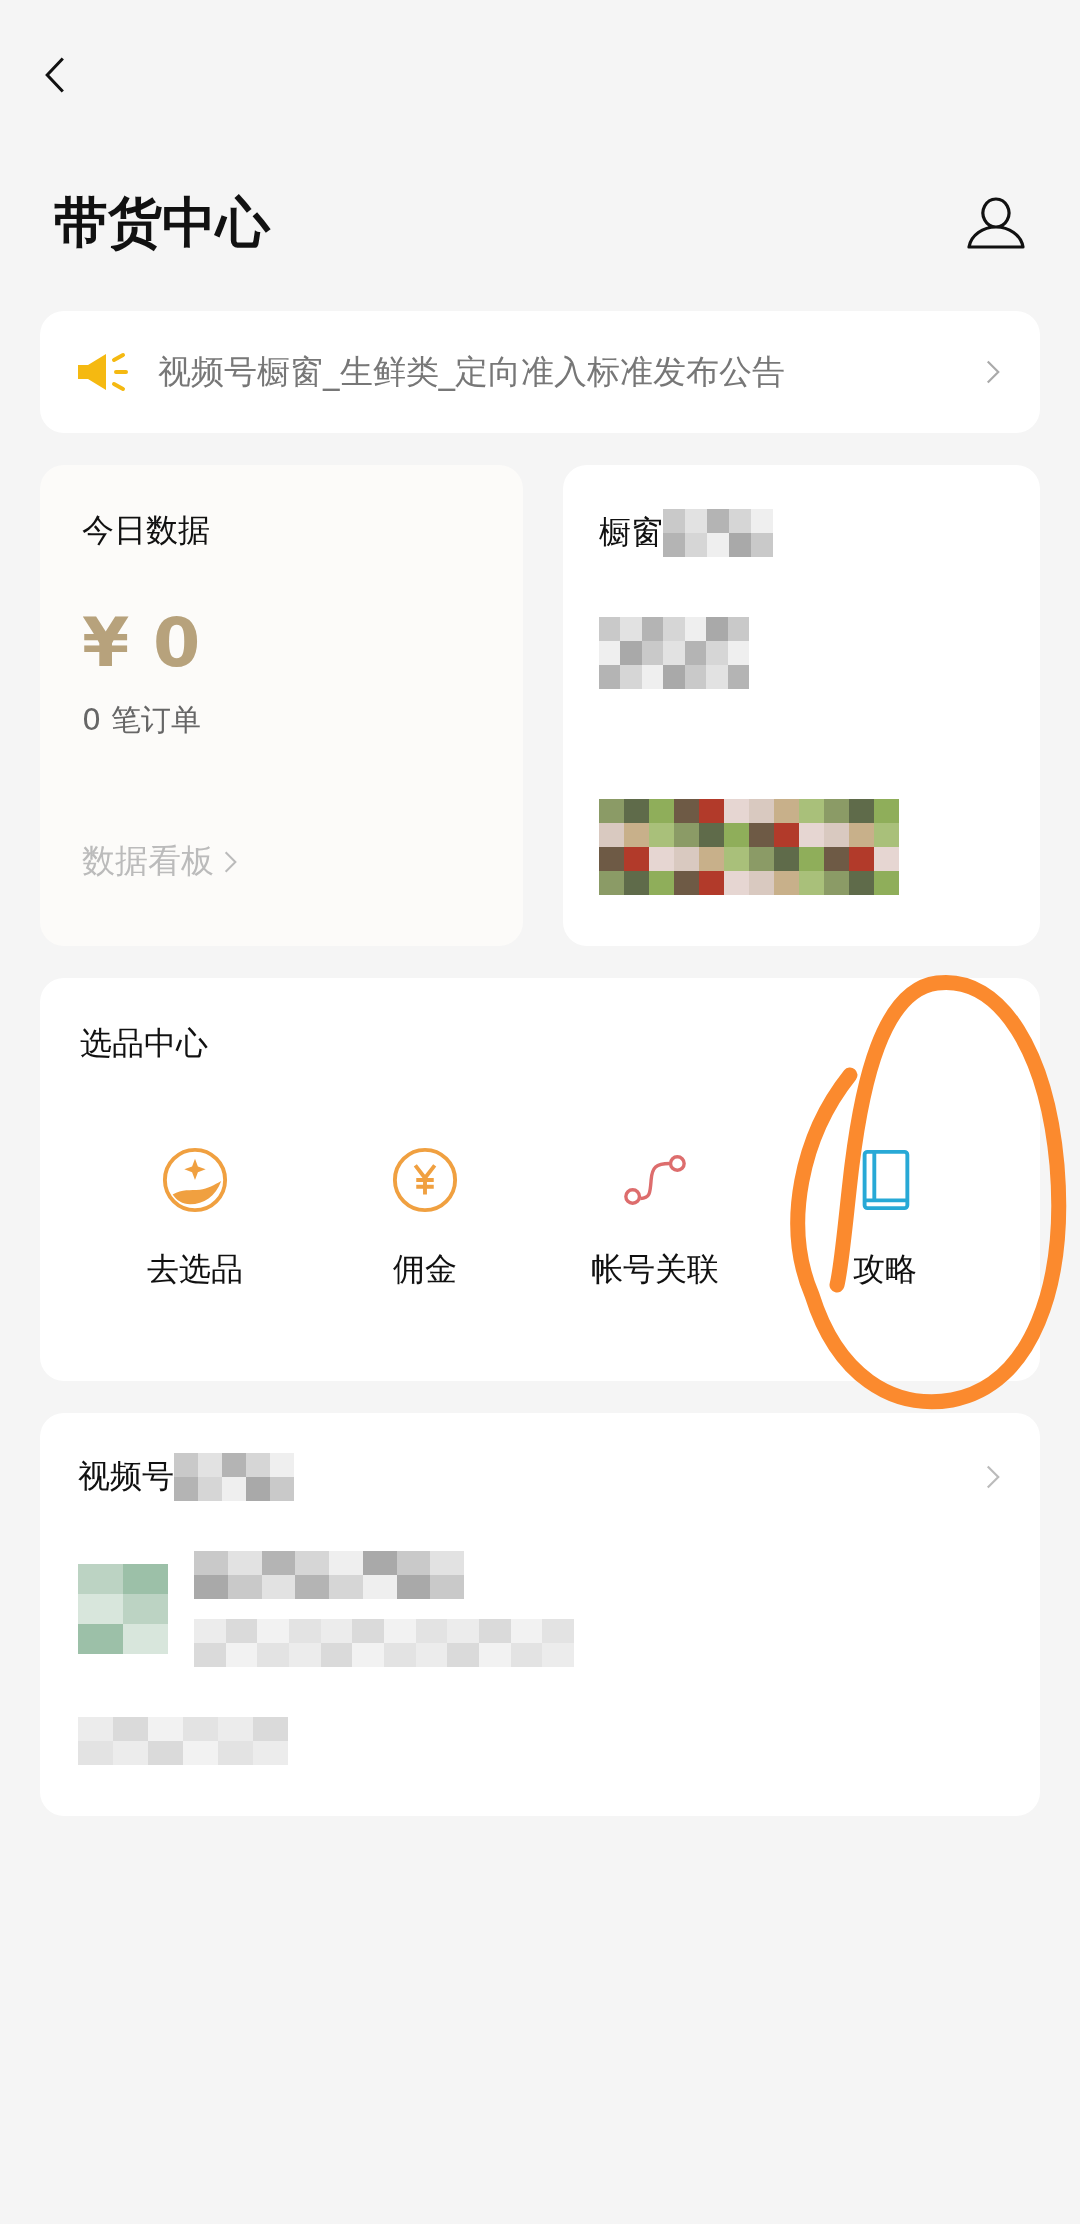  I want to click on profile-icon, so click(996, 223).